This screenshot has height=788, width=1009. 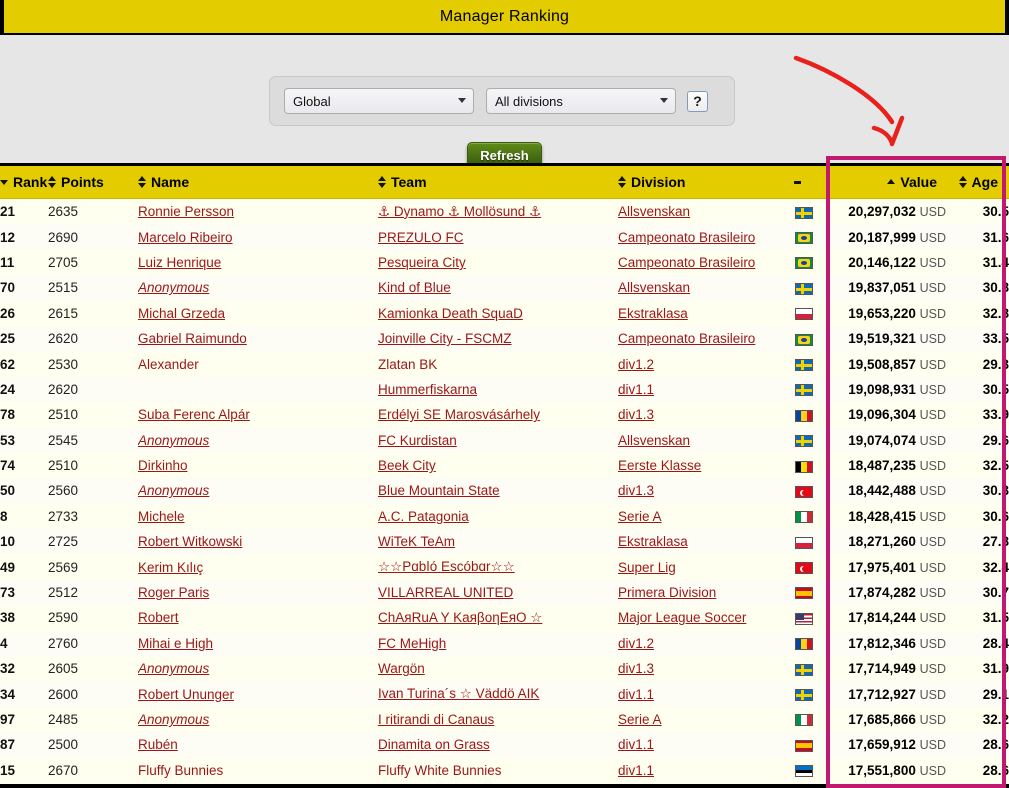 What do you see at coordinates (445, 592) in the screenshot?
I see `cell-link: VILLARREAL UNITED` at bounding box center [445, 592].